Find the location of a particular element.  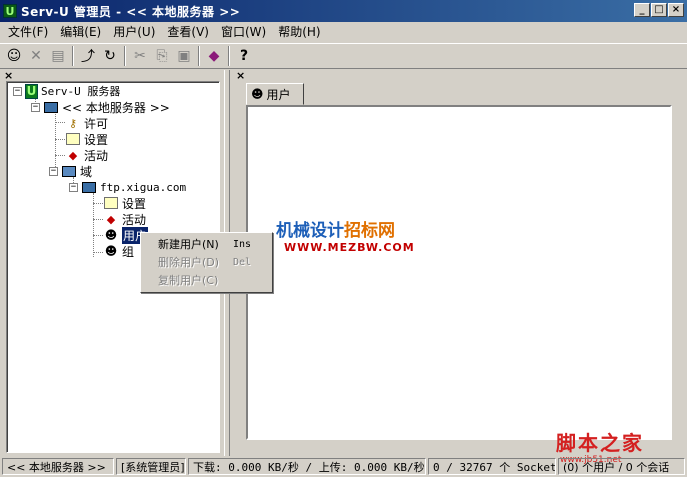

up-folder-icon: ⤴ is located at coordinates (88, 57).